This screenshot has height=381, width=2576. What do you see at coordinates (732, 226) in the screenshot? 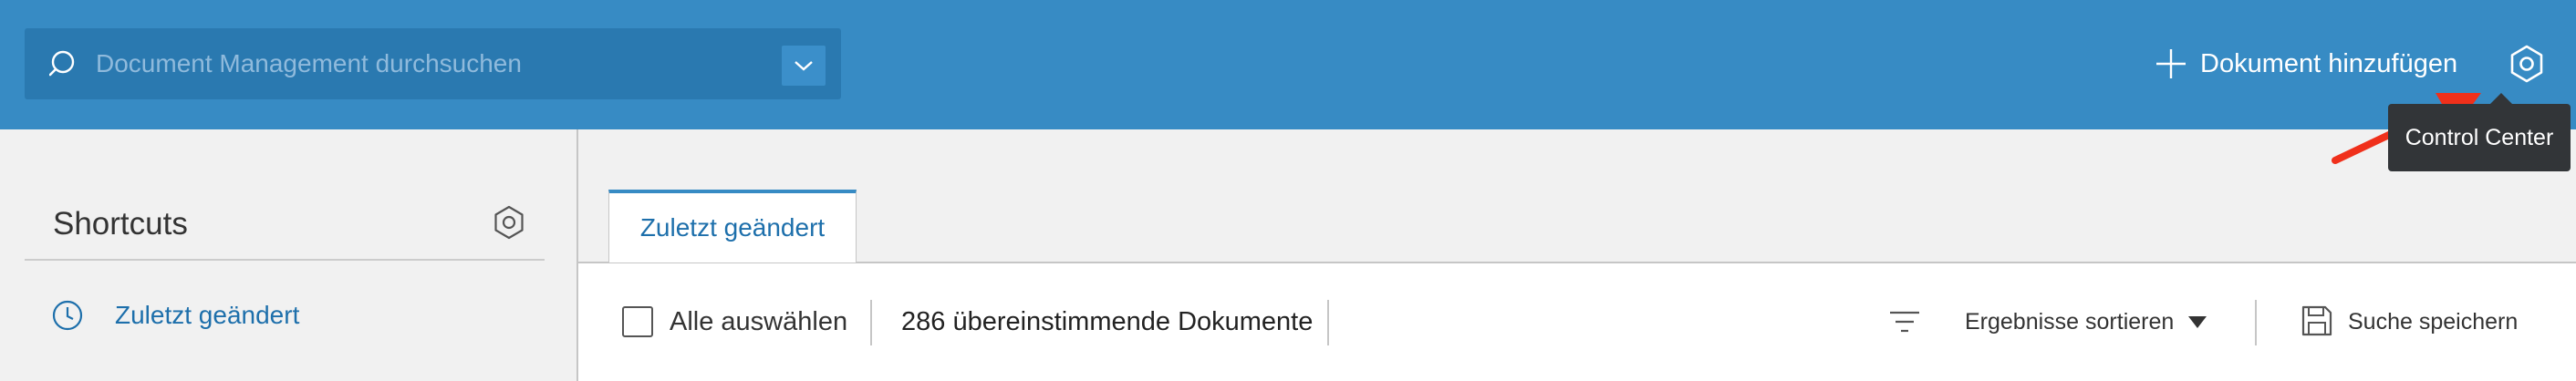
I see `tab-recently-changed: Zuletzt geändert` at bounding box center [732, 226].